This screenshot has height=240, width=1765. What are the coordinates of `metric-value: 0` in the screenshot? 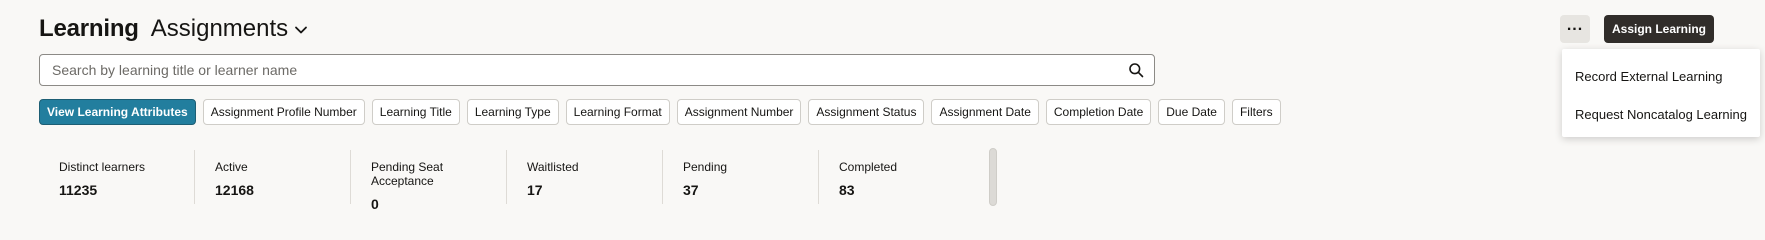 It's located at (375, 204).